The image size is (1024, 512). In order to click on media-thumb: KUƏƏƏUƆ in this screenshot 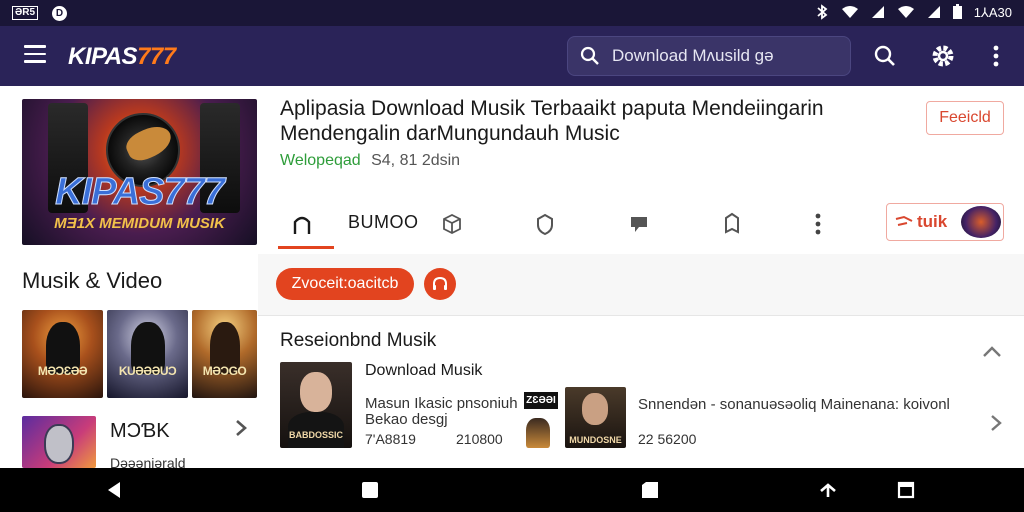, I will do `click(147, 354)`.